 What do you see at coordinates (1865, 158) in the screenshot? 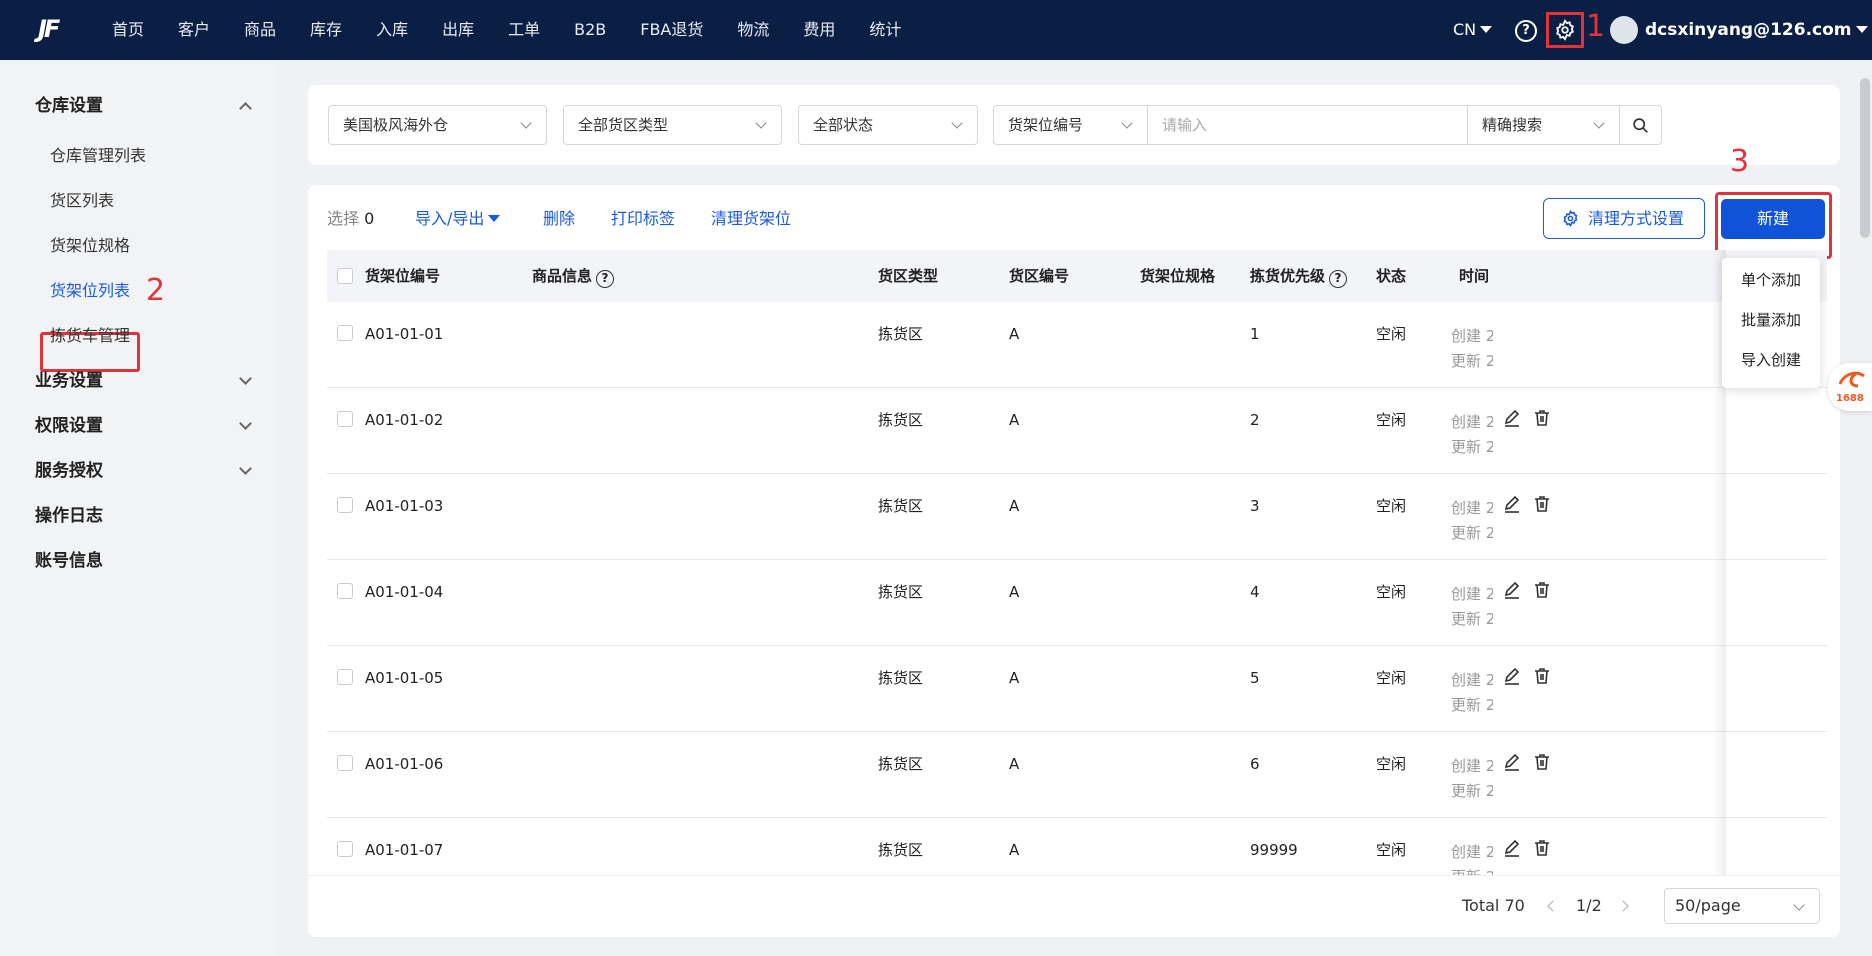
I see `page-scrollbar` at bounding box center [1865, 158].